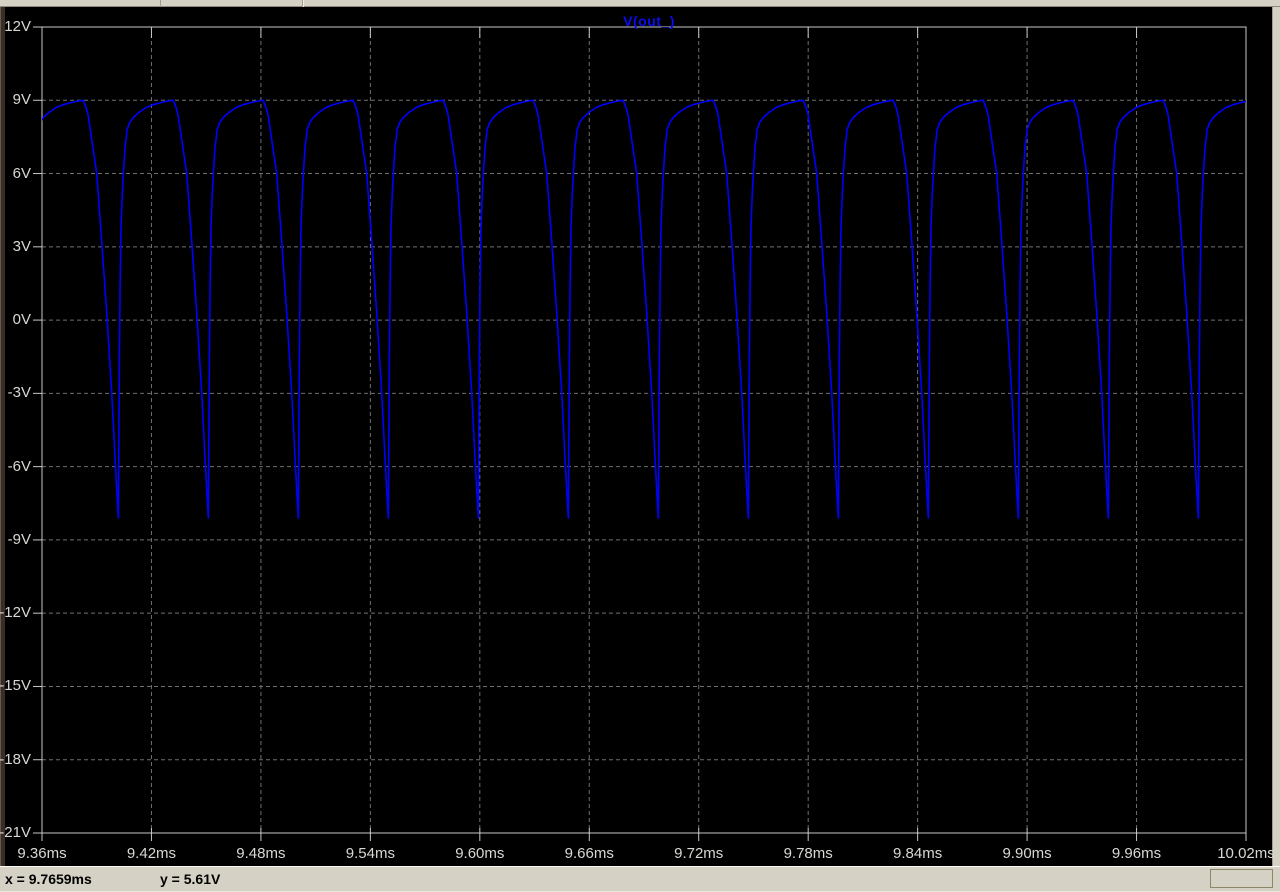 This screenshot has width=1280, height=892. Describe the element at coordinates (160, 3) in the screenshot. I see `toolbar-separator` at that location.